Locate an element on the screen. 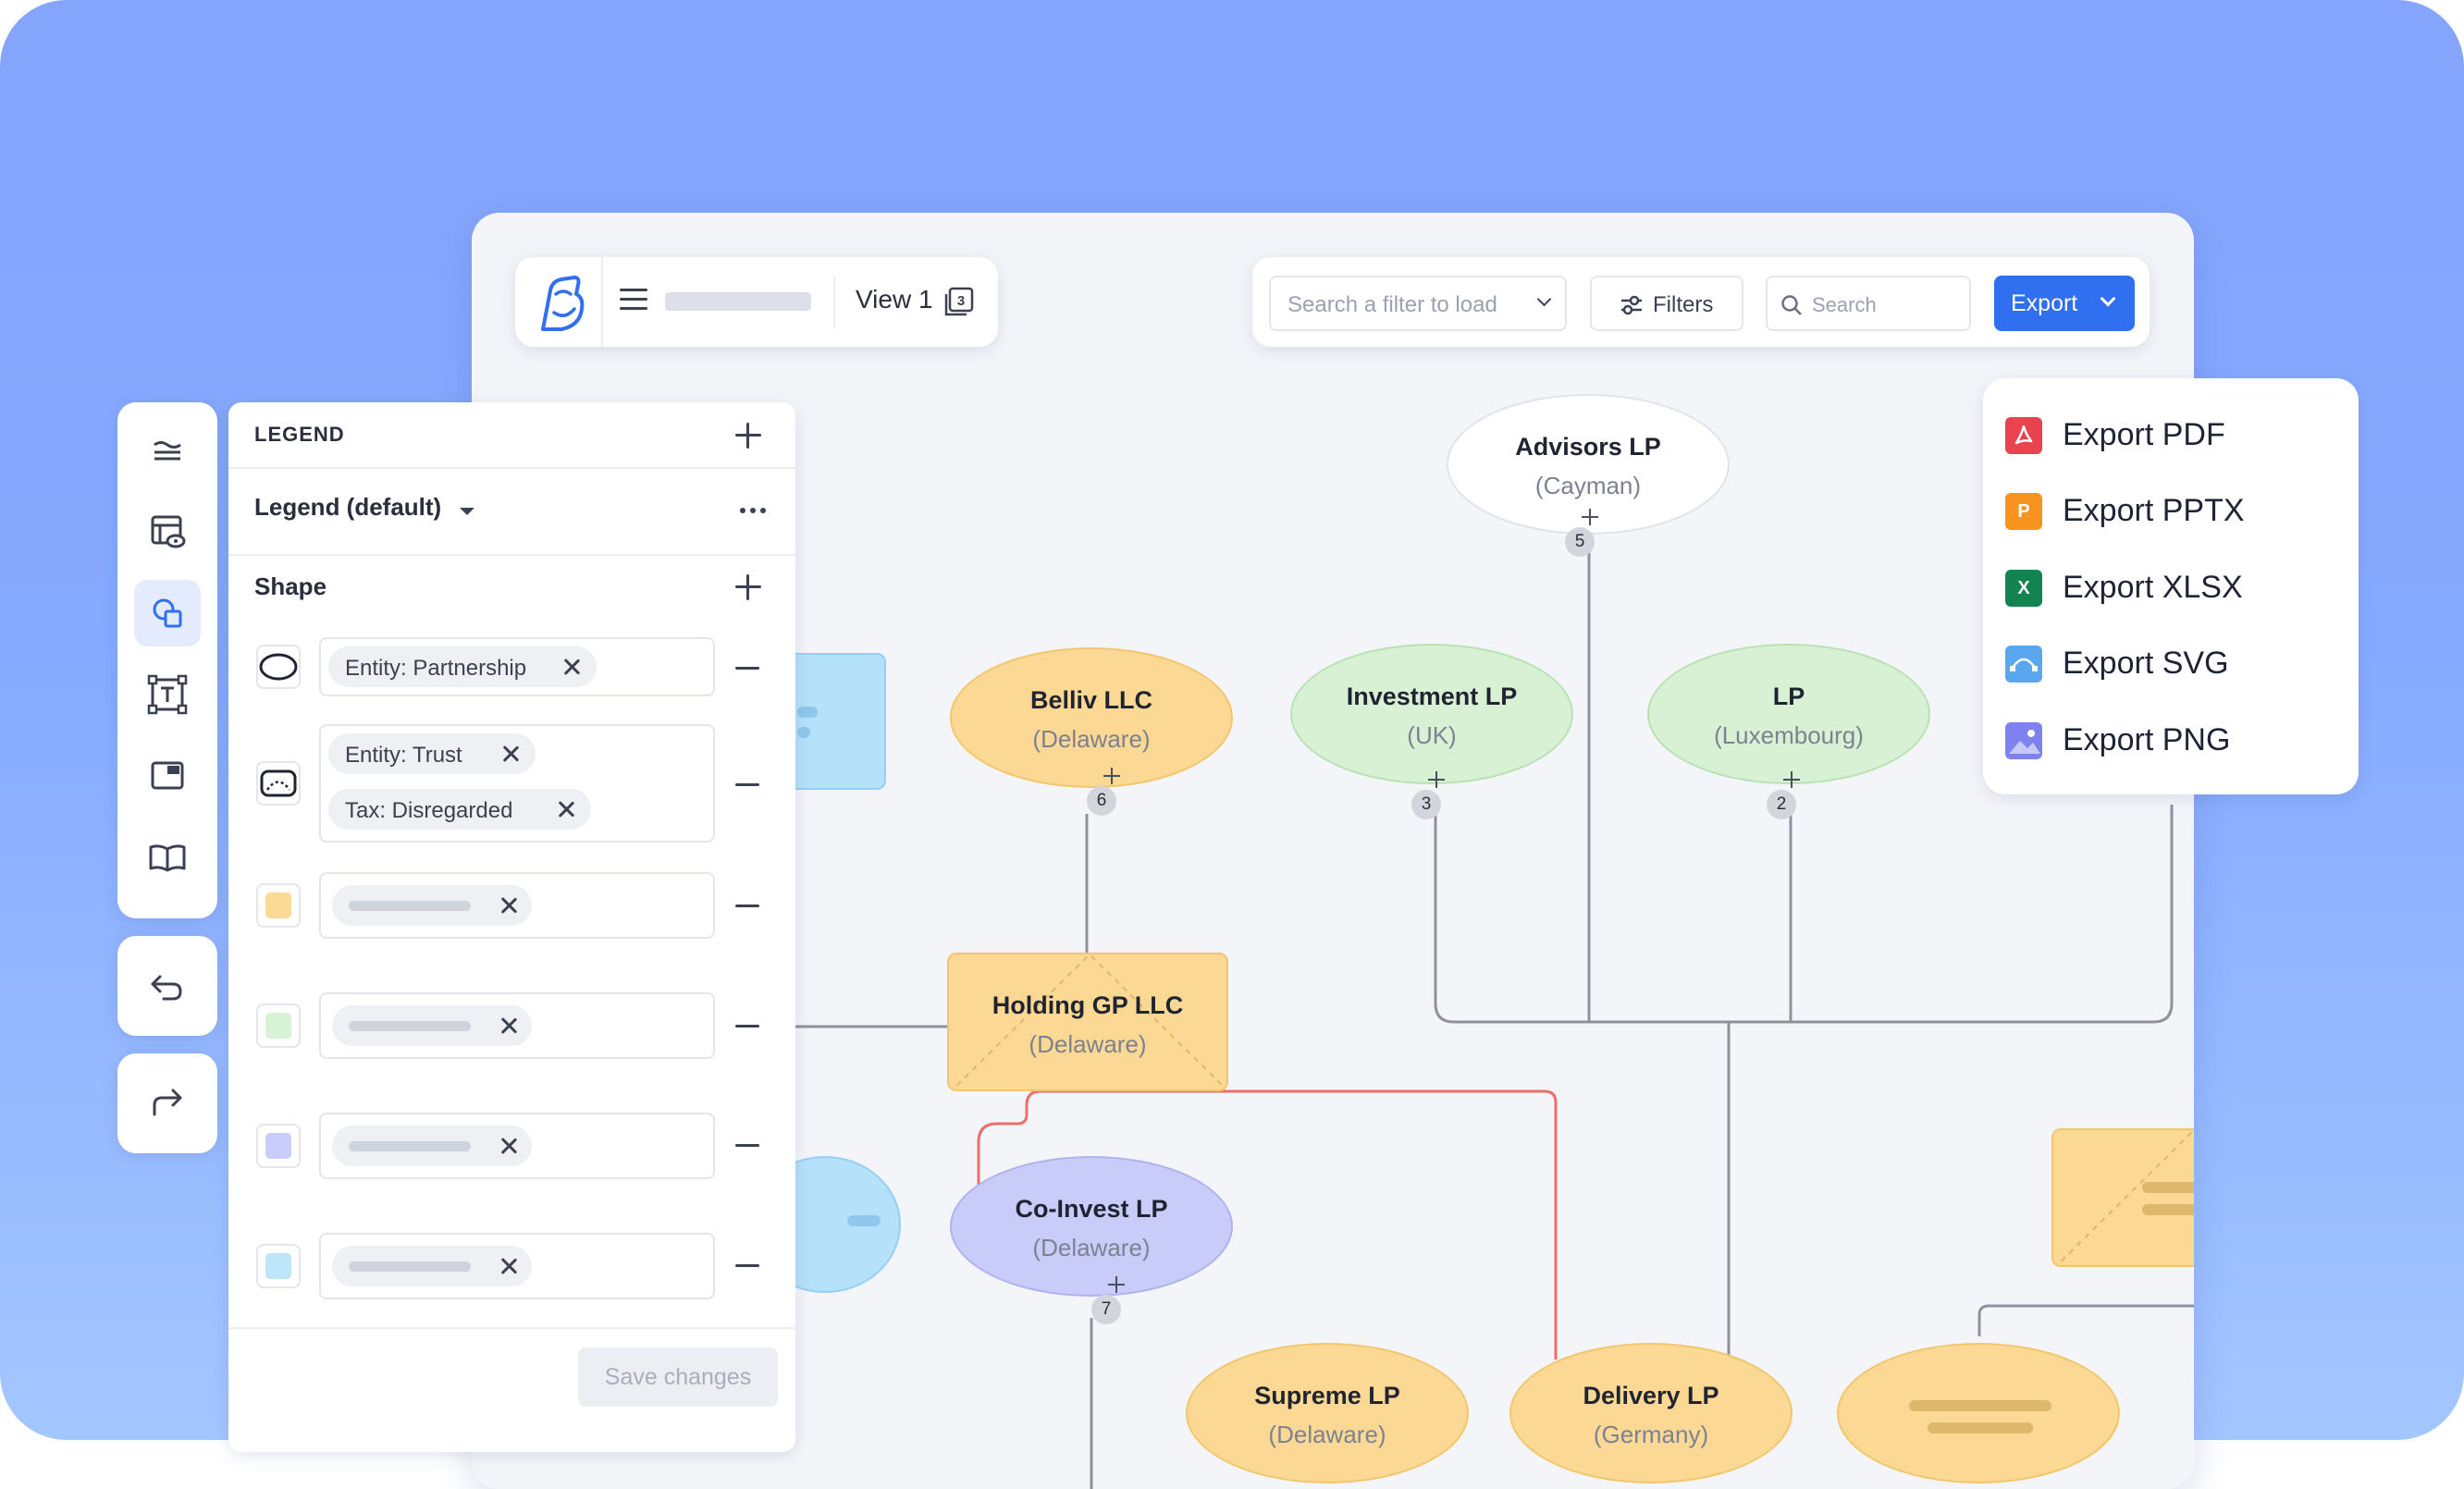 Image resolution: width=2464 pixels, height=1489 pixels. layers-icon is located at coordinates (168, 451).